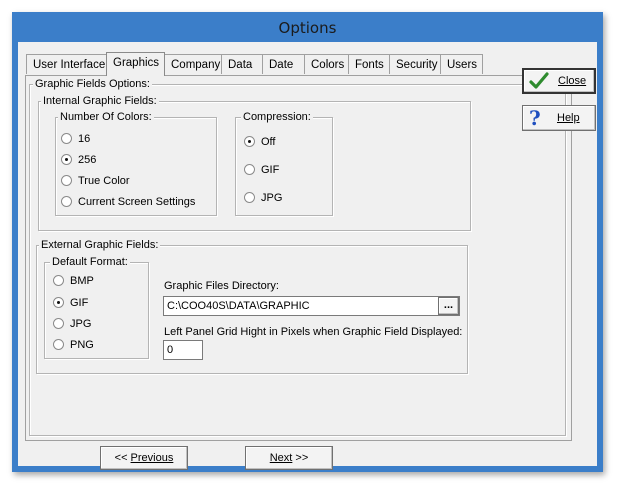  What do you see at coordinates (58, 323) in the screenshot?
I see `radio-format-jpg` at bounding box center [58, 323].